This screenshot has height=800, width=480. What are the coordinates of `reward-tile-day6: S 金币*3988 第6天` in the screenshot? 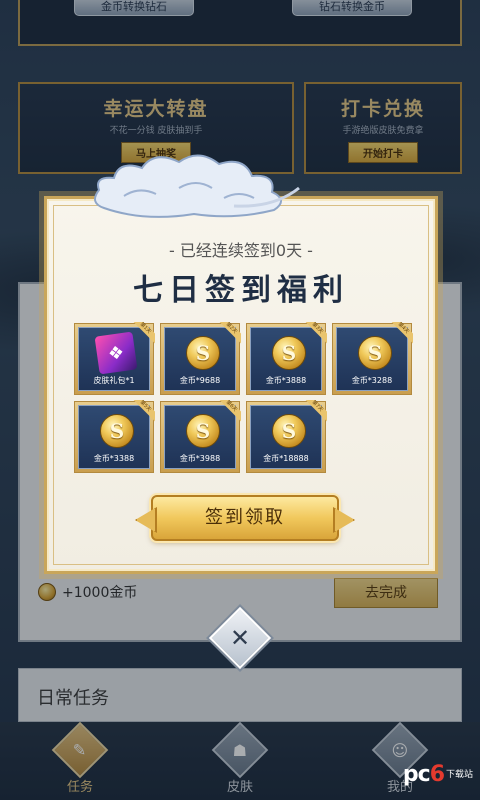 It's located at (200, 436).